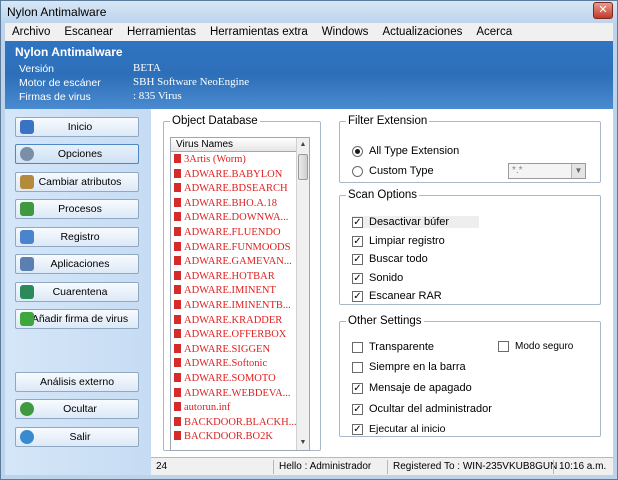  I want to click on list-item: BACKDOOR.BO2K, so click(234, 437).